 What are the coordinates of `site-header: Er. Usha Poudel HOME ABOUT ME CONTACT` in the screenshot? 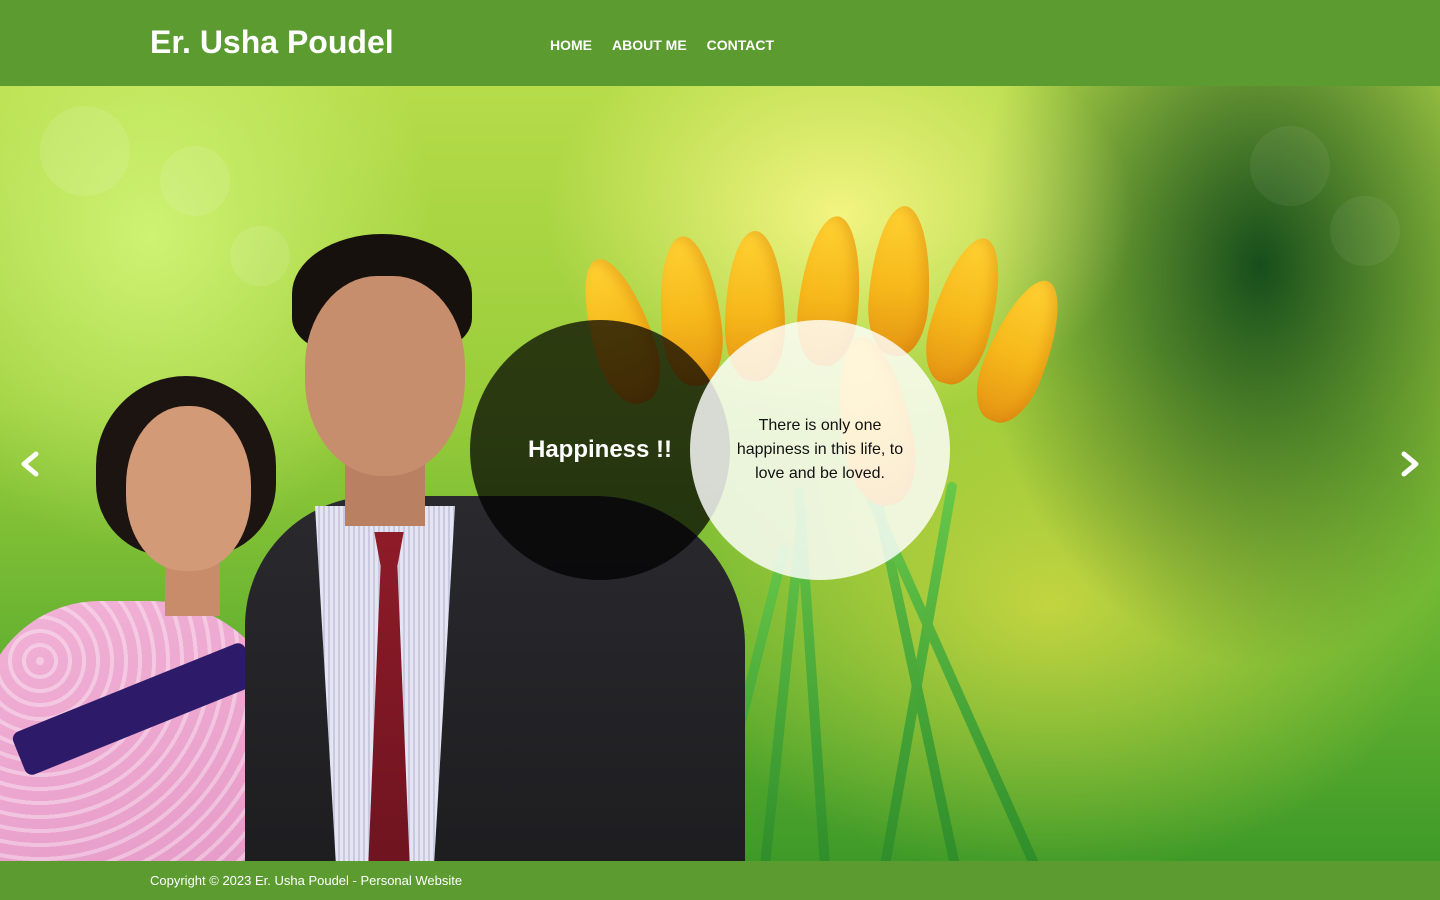 It's located at (720, 43).